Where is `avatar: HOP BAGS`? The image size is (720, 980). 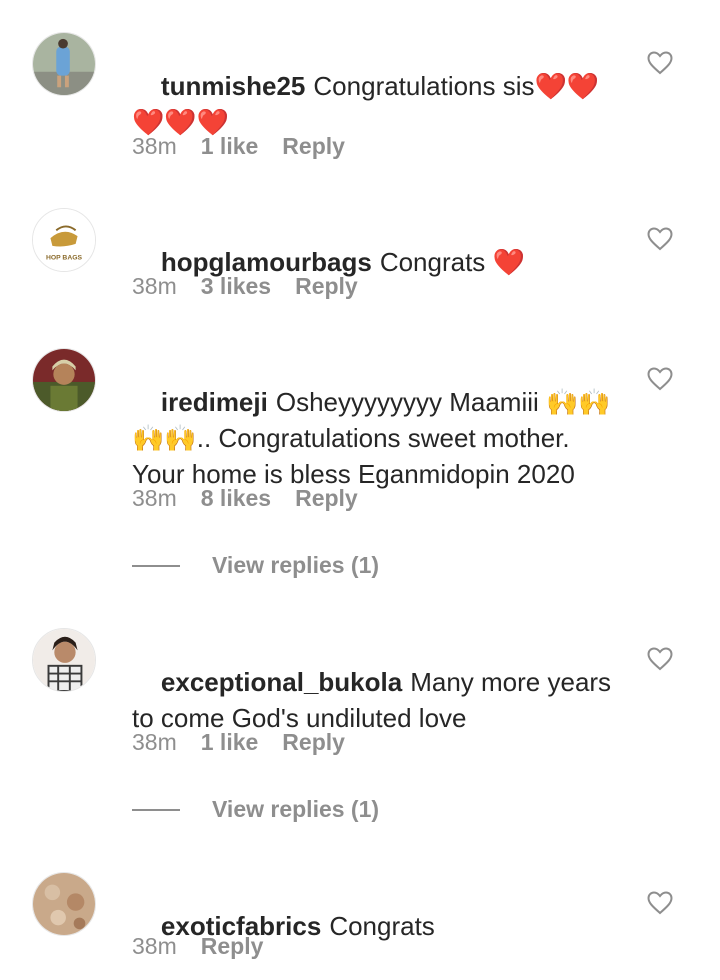
avatar: HOP BAGS is located at coordinates (64, 240).